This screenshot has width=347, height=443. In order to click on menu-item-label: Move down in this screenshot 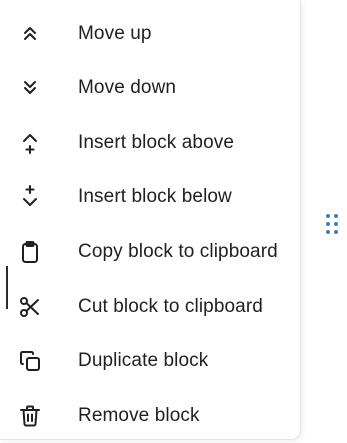, I will do `click(127, 87)`.